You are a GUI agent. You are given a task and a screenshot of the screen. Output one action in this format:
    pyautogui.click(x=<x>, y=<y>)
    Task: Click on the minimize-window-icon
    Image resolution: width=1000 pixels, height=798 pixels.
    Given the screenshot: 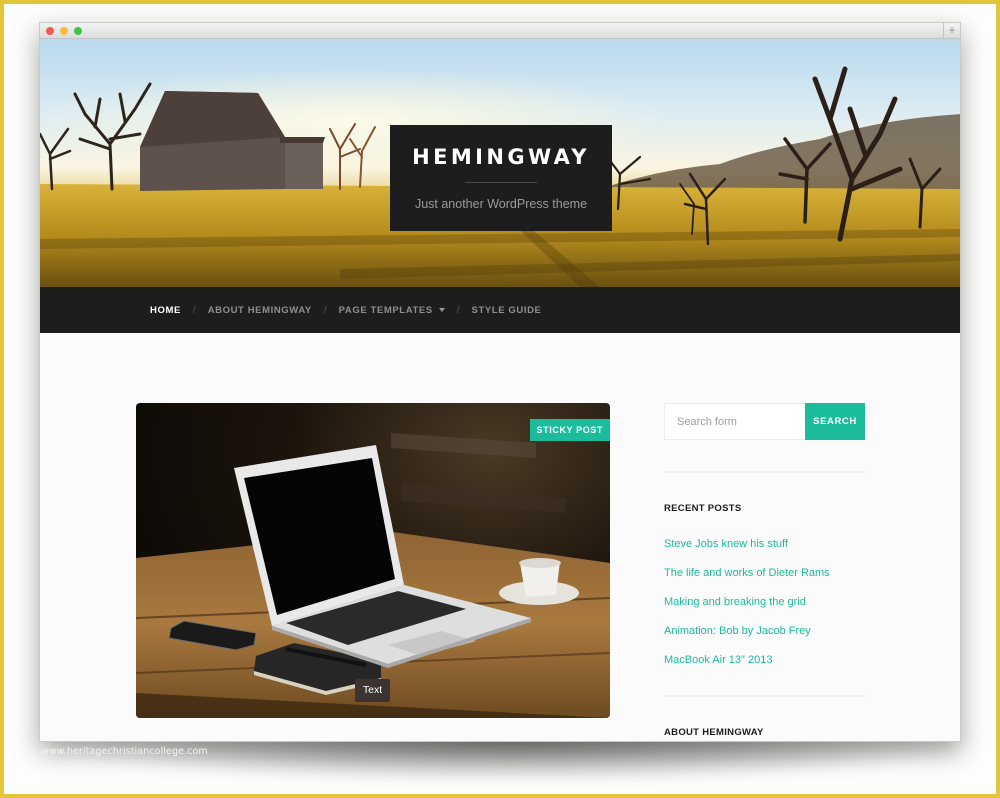 What is the action you would take?
    pyautogui.click(x=64, y=31)
    